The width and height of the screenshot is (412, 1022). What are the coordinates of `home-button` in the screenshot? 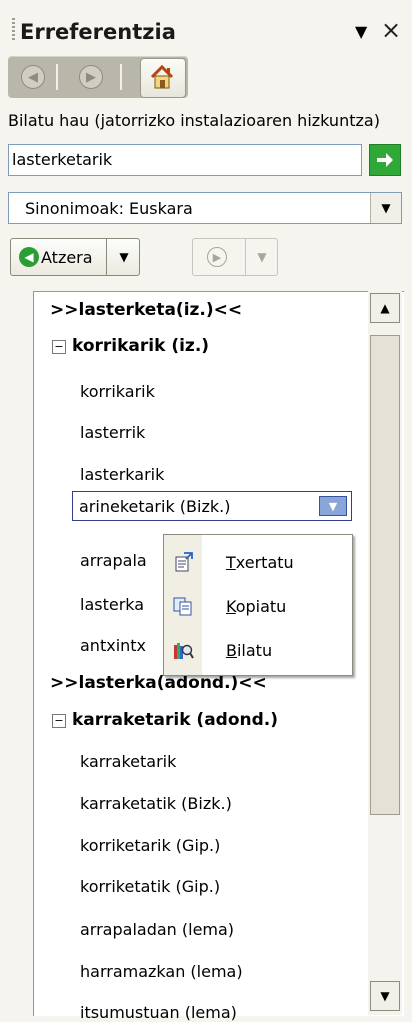 It's located at (163, 78).